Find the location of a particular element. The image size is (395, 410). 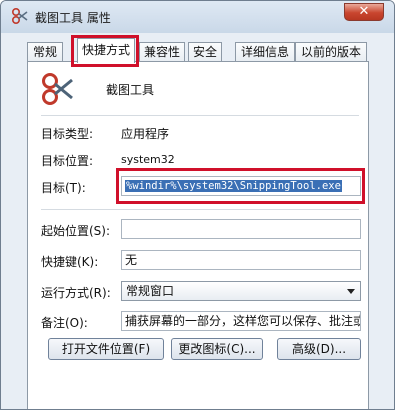

target-label: 目标(T): is located at coordinates (63, 188).